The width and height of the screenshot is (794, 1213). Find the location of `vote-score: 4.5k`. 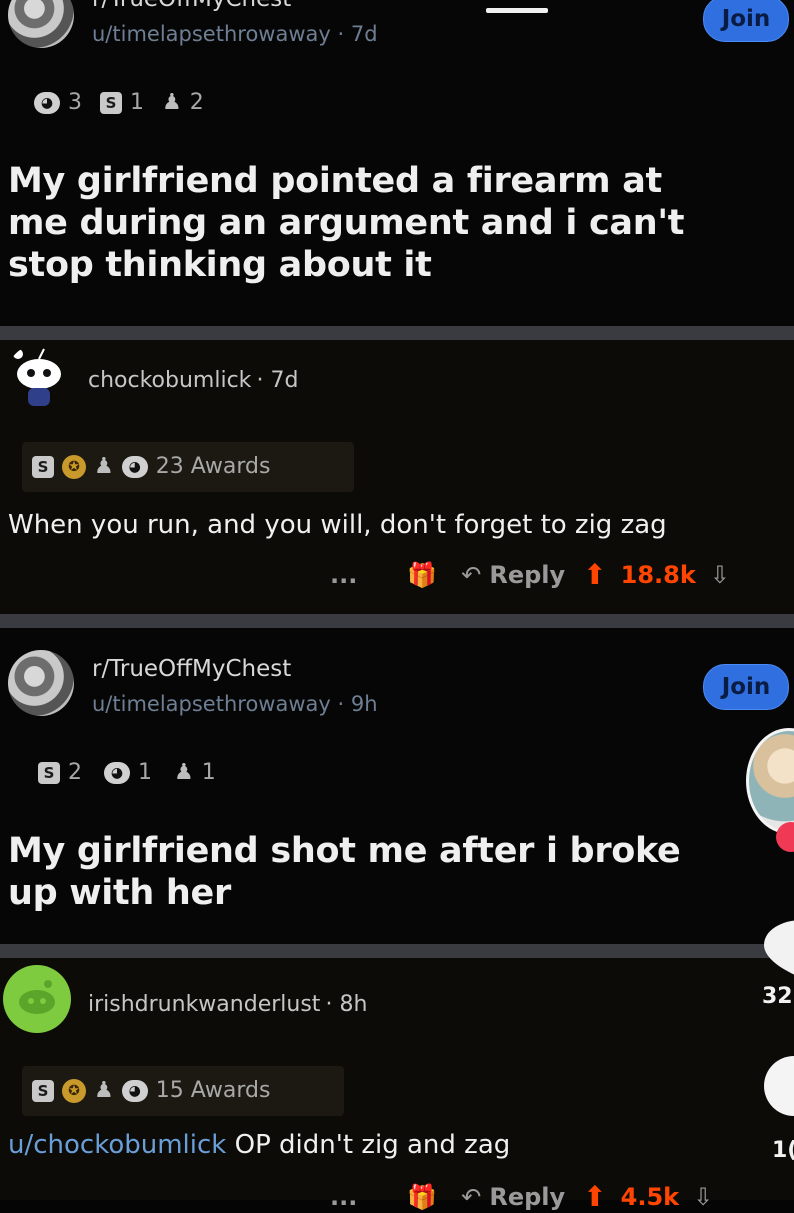

vote-score: 4.5k is located at coordinates (650, 1196).